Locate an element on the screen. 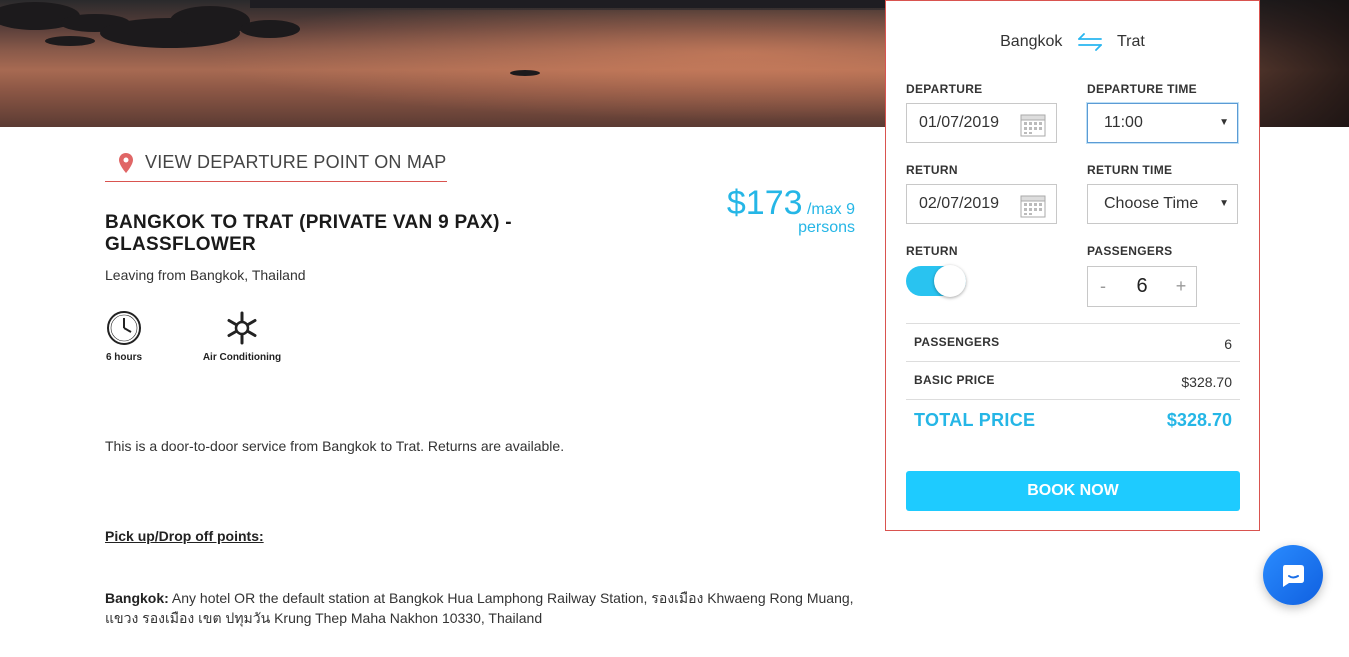 The width and height of the screenshot is (1349, 657). passengers-increment-button: + is located at coordinates (1181, 286).